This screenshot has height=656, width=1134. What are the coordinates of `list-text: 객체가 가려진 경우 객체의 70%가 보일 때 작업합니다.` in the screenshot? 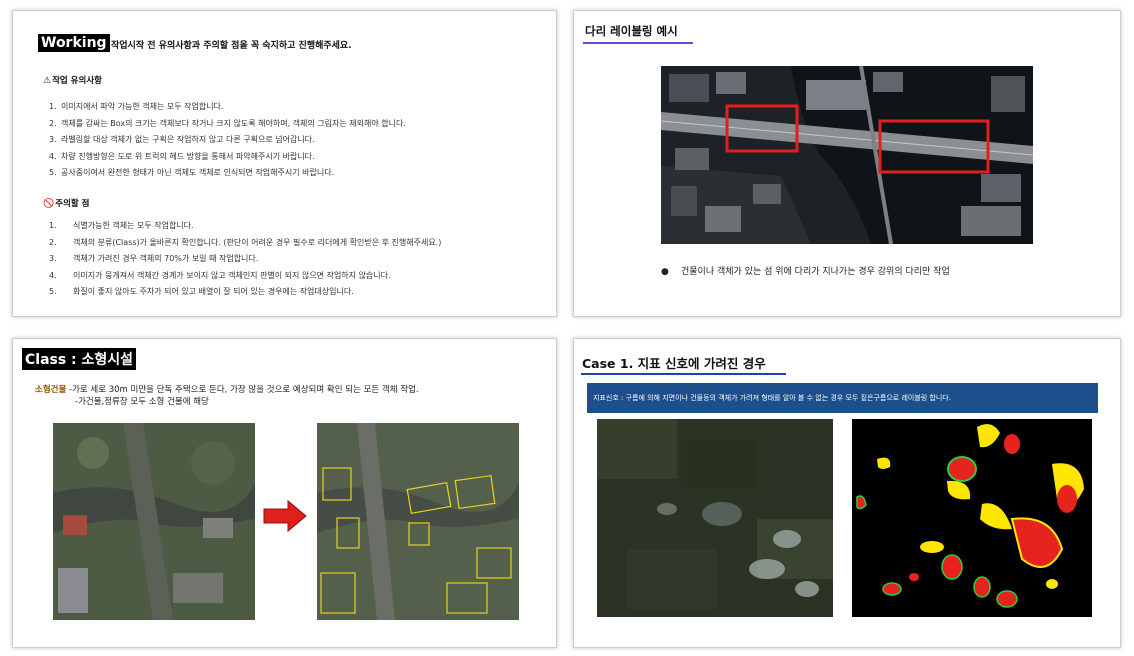 It's located at (166, 259).